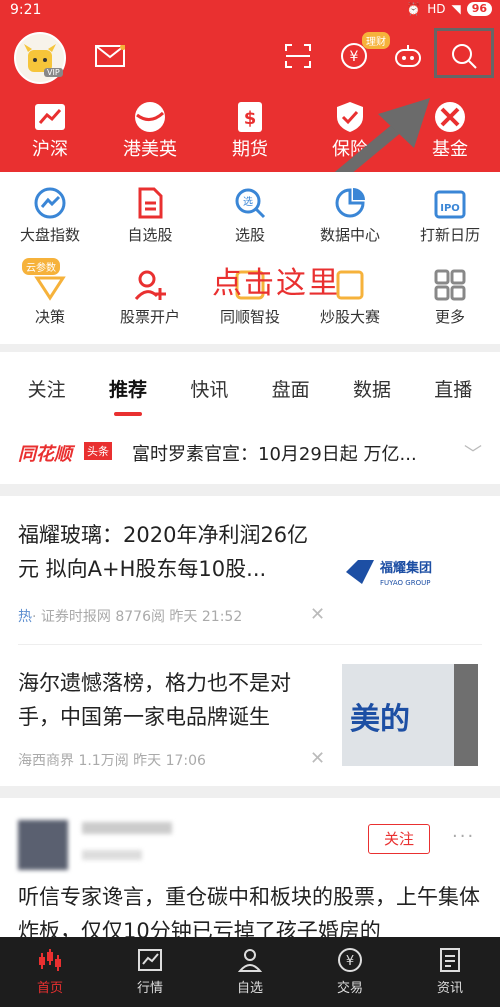  I want to click on person-icon, so click(250, 960).